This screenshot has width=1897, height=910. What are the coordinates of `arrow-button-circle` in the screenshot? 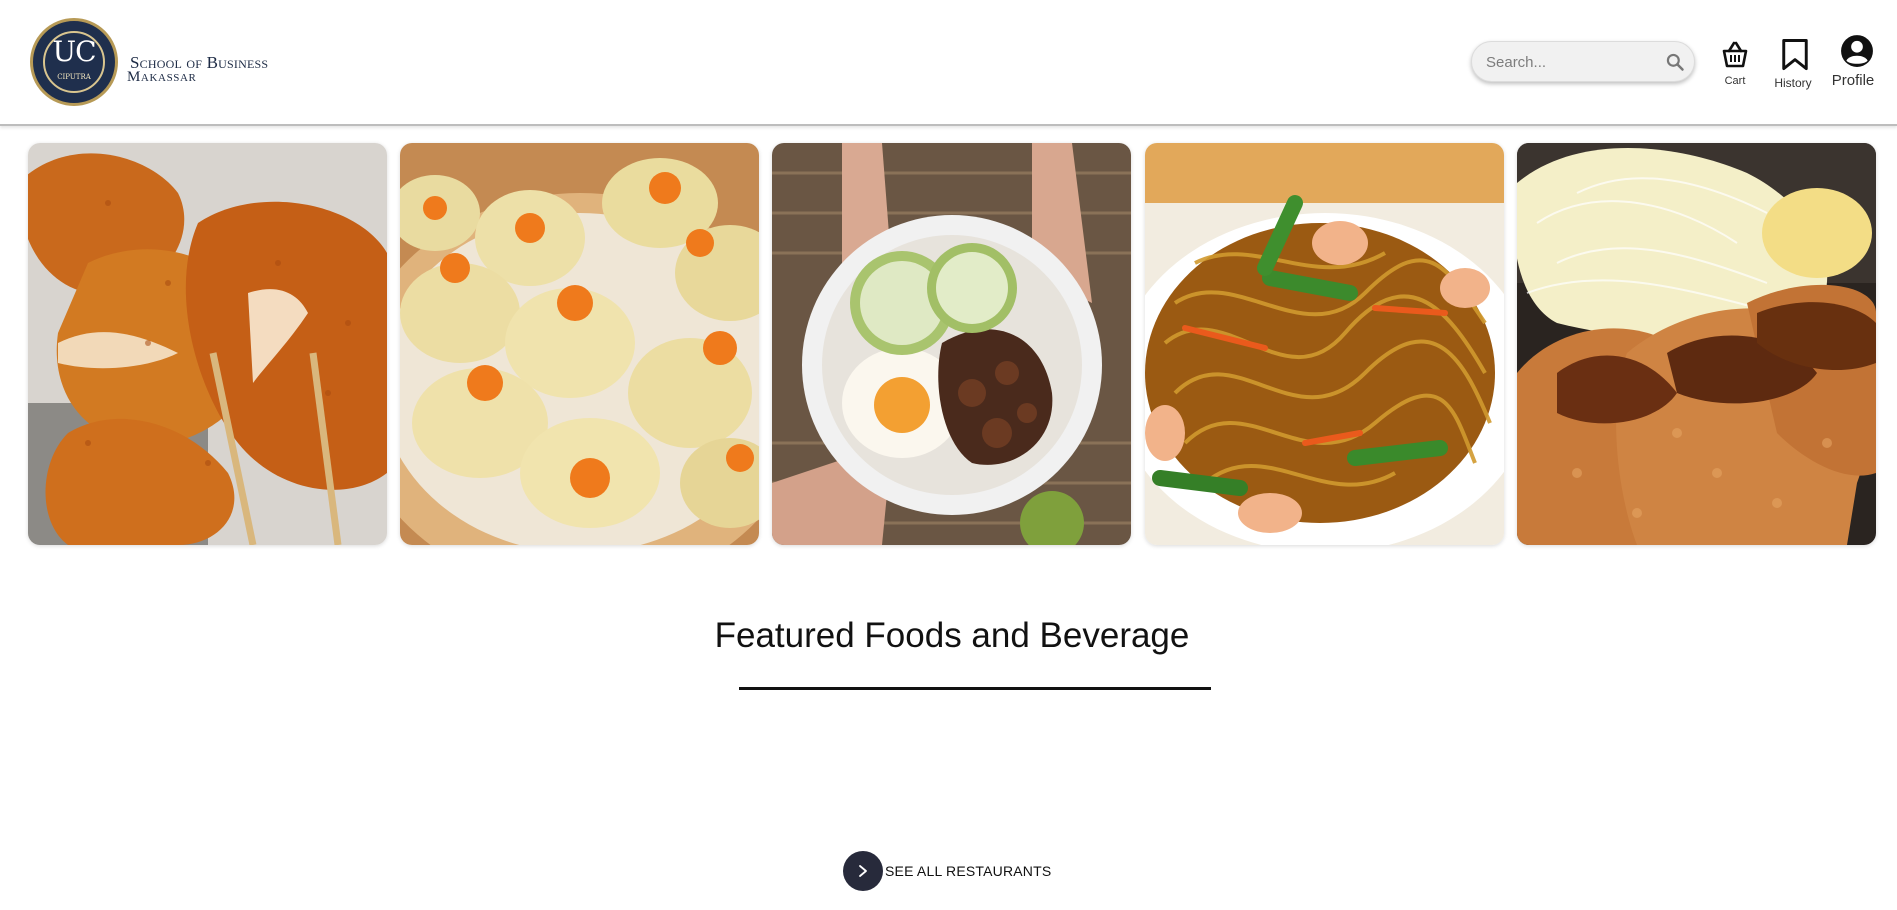 It's located at (863, 871).